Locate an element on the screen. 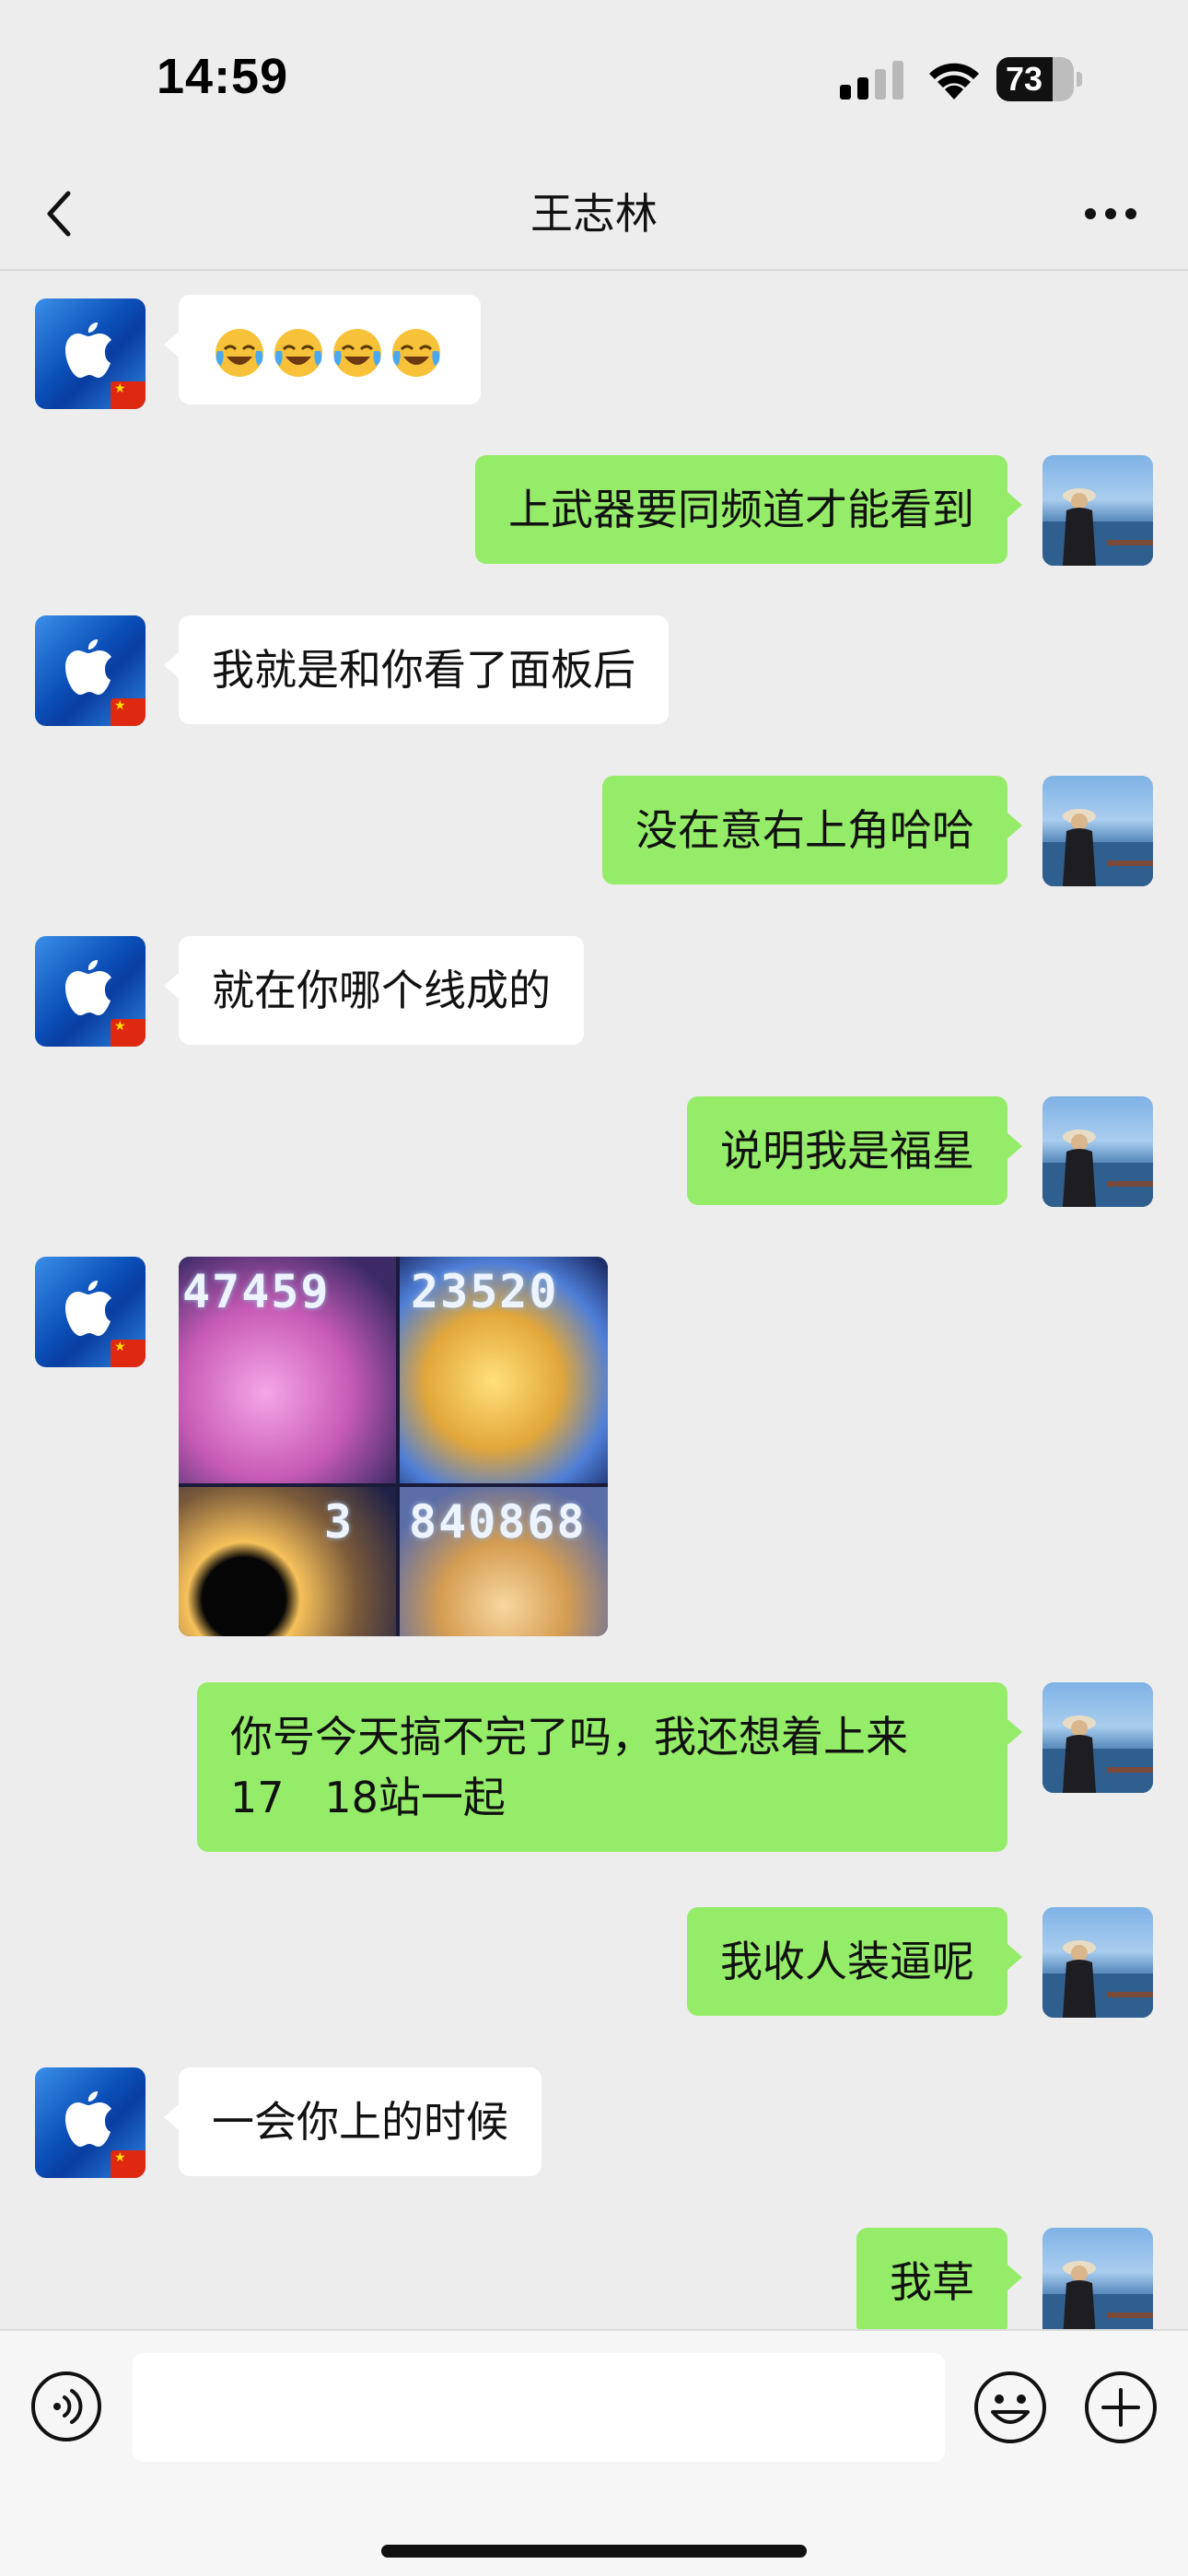 This screenshot has width=1188, height=2576. voice-icon is located at coordinates (66, 2406).